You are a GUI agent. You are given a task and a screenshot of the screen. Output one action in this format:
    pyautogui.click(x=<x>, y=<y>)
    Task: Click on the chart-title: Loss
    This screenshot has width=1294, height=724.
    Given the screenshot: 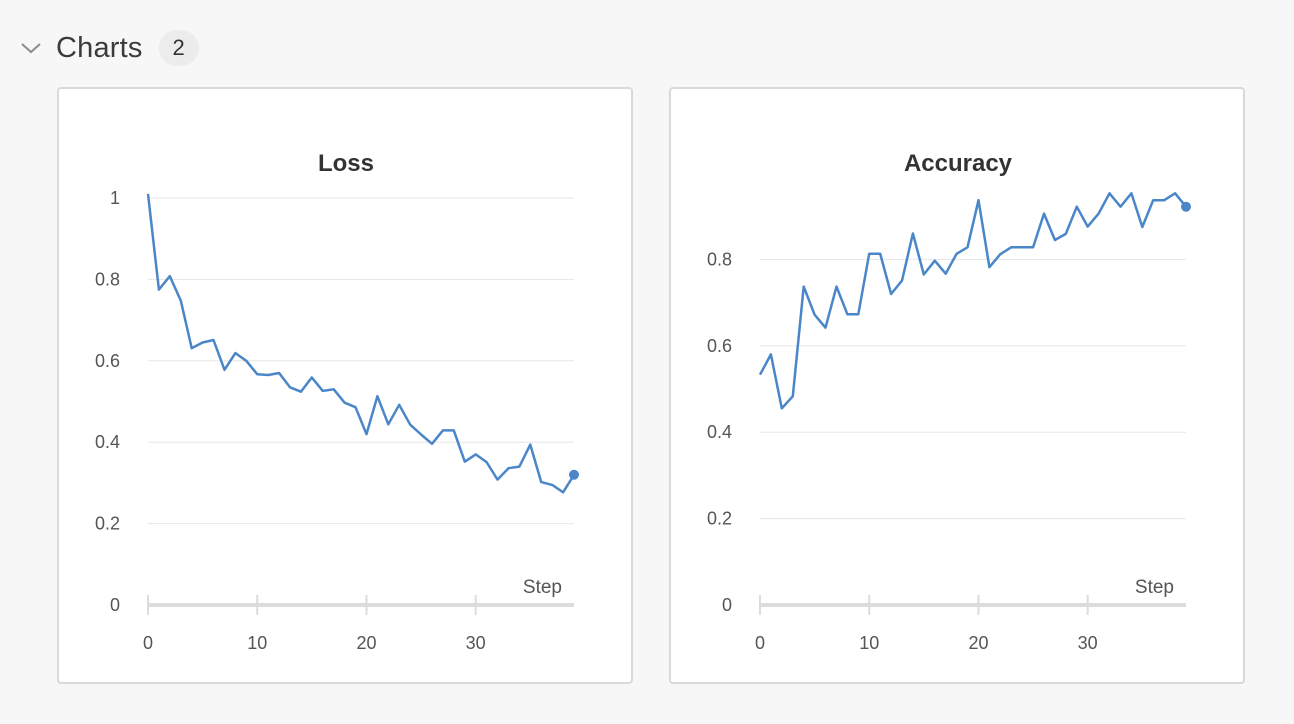 What is the action you would take?
    pyautogui.click(x=346, y=163)
    